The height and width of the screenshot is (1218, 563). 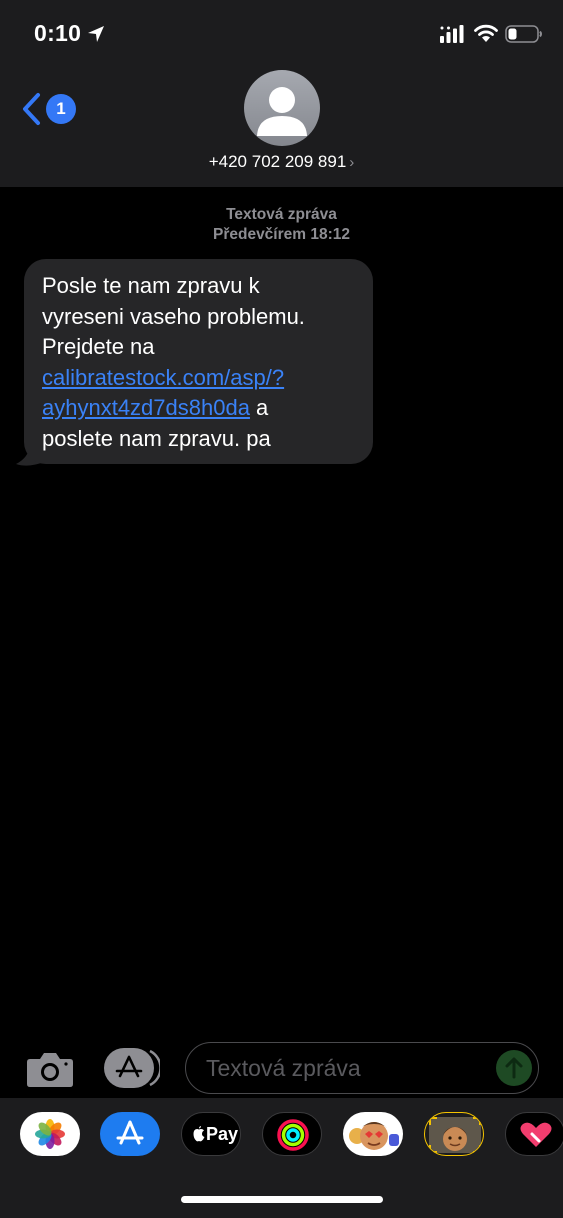 What do you see at coordinates (96, 34) in the screenshot?
I see `location-arrow-icon` at bounding box center [96, 34].